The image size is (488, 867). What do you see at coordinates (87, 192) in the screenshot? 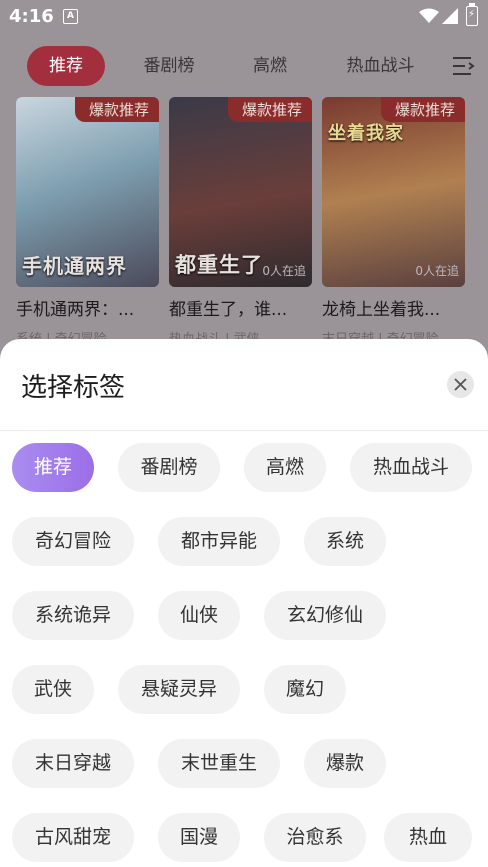
I see `comic-cover: 爆款推荐 手机通两界` at bounding box center [87, 192].